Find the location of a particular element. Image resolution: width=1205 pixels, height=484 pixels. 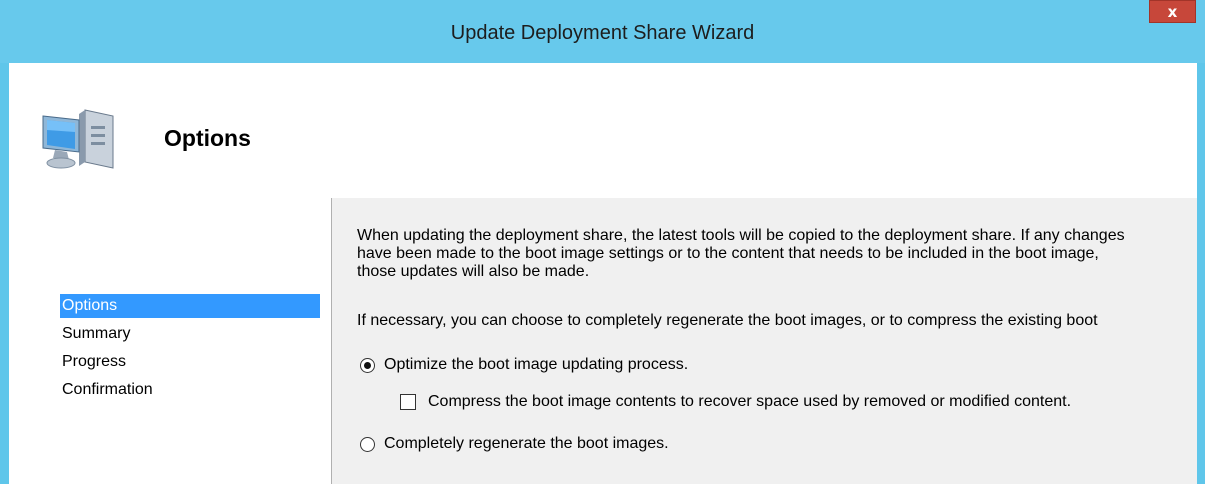

compress-checkbox is located at coordinates (408, 402).